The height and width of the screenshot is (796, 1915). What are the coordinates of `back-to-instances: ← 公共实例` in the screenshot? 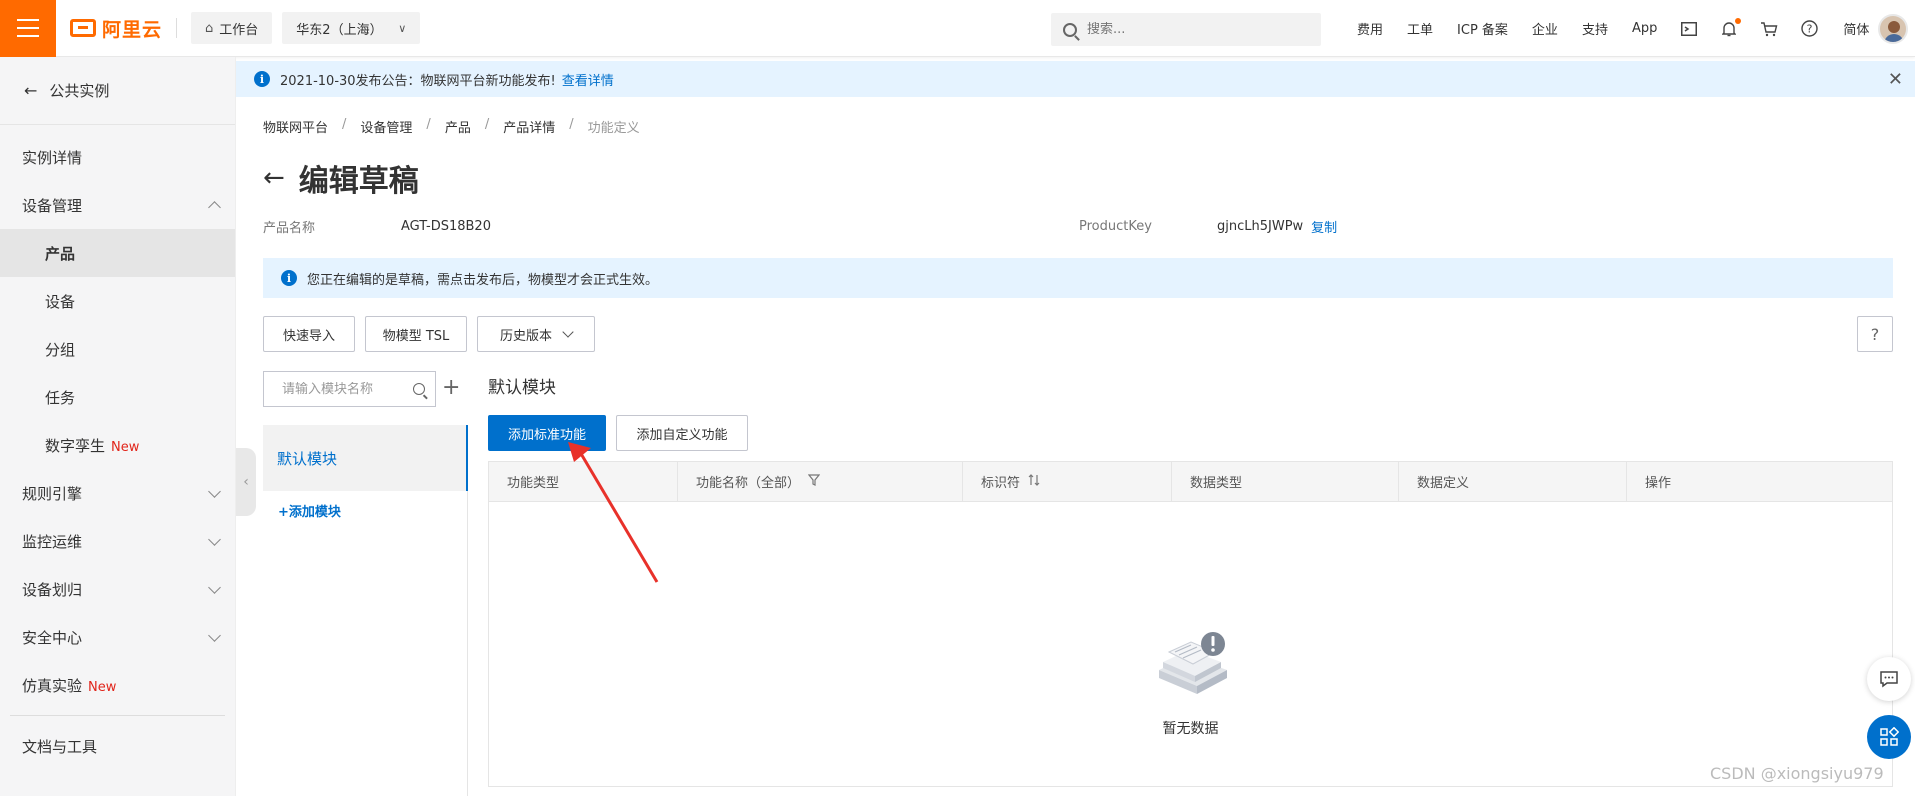 It's located at (117, 91).